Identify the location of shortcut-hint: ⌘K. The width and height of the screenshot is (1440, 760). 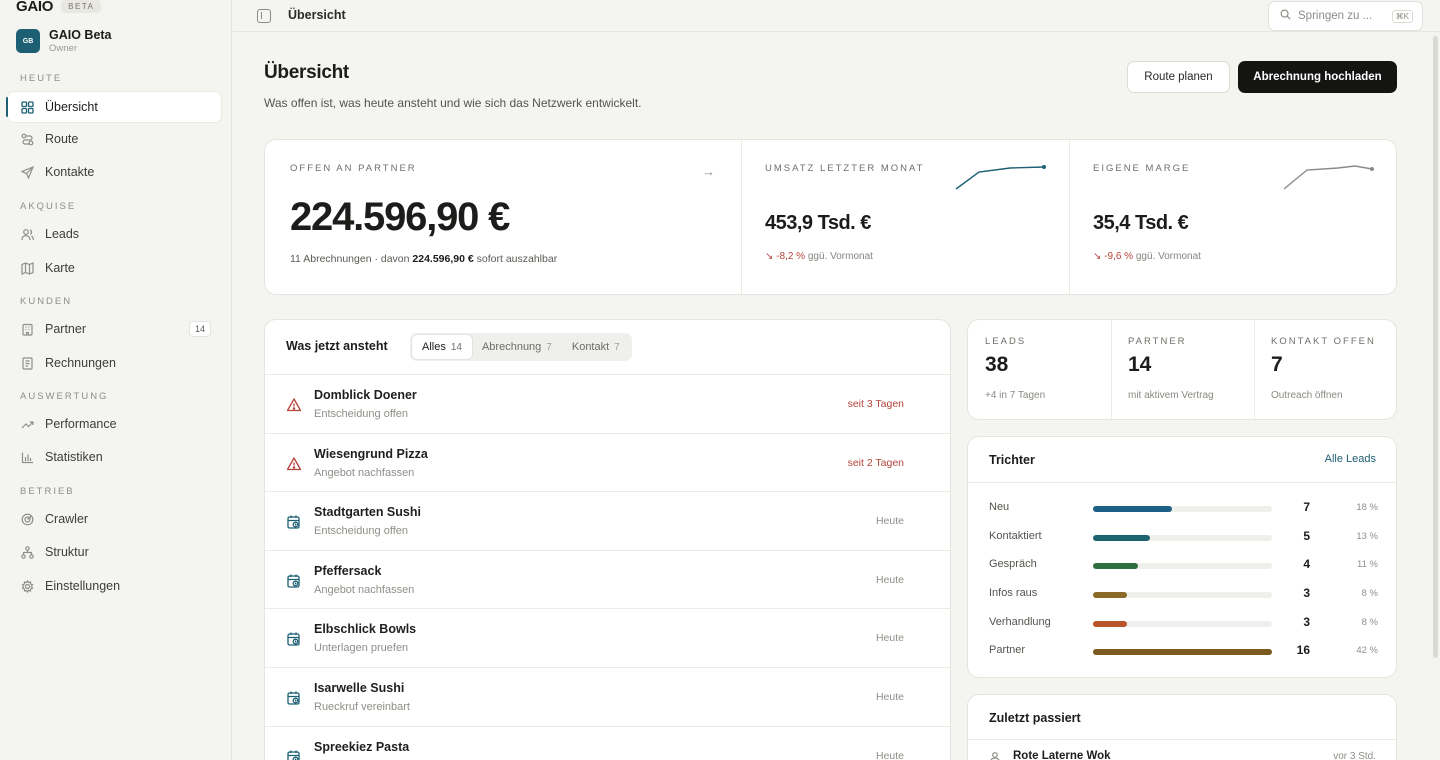
(1402, 16).